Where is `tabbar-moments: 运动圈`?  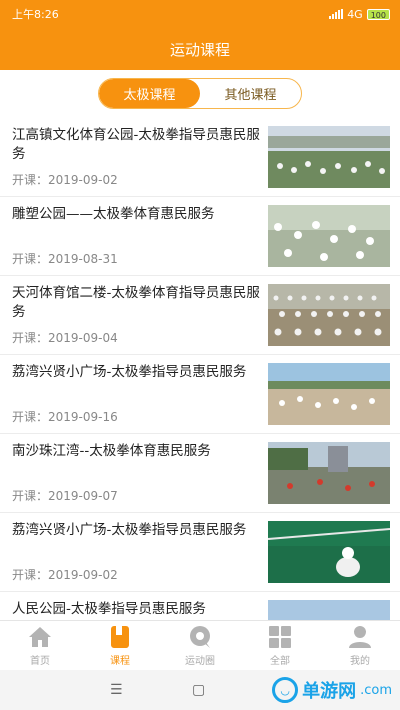 tabbar-moments: 运动圈 is located at coordinates (200, 645).